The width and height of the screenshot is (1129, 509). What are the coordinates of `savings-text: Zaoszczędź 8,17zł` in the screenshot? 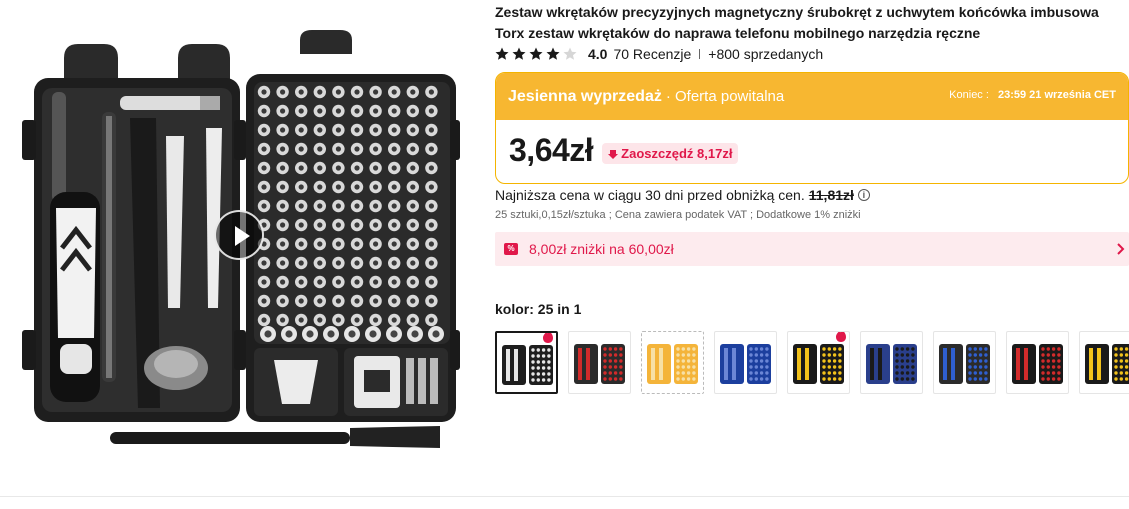 It's located at (677, 153).